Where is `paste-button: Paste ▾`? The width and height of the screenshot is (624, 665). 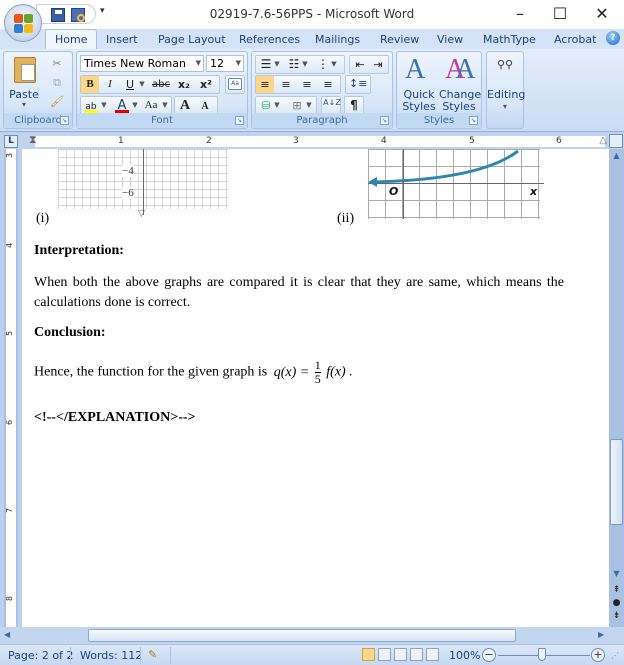 paste-button: Paste ▾ is located at coordinates (24, 82).